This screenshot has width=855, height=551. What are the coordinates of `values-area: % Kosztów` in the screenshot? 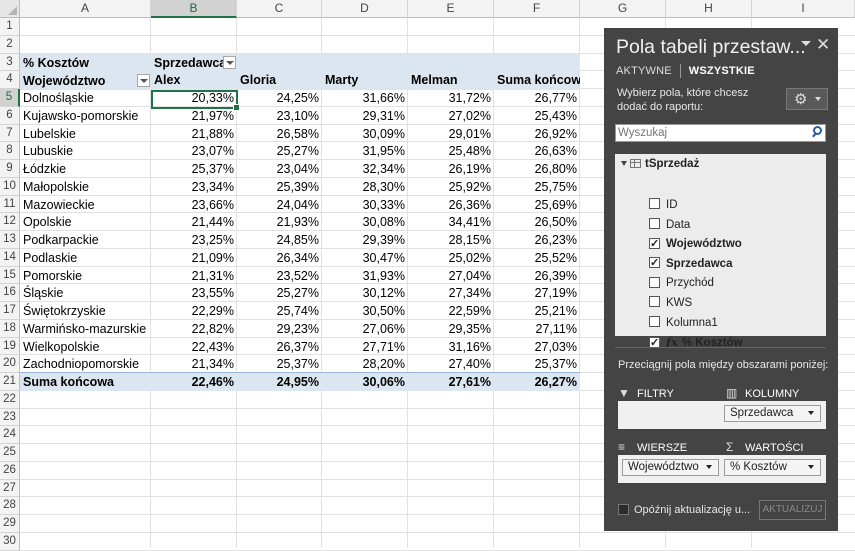 It's located at (773, 469).